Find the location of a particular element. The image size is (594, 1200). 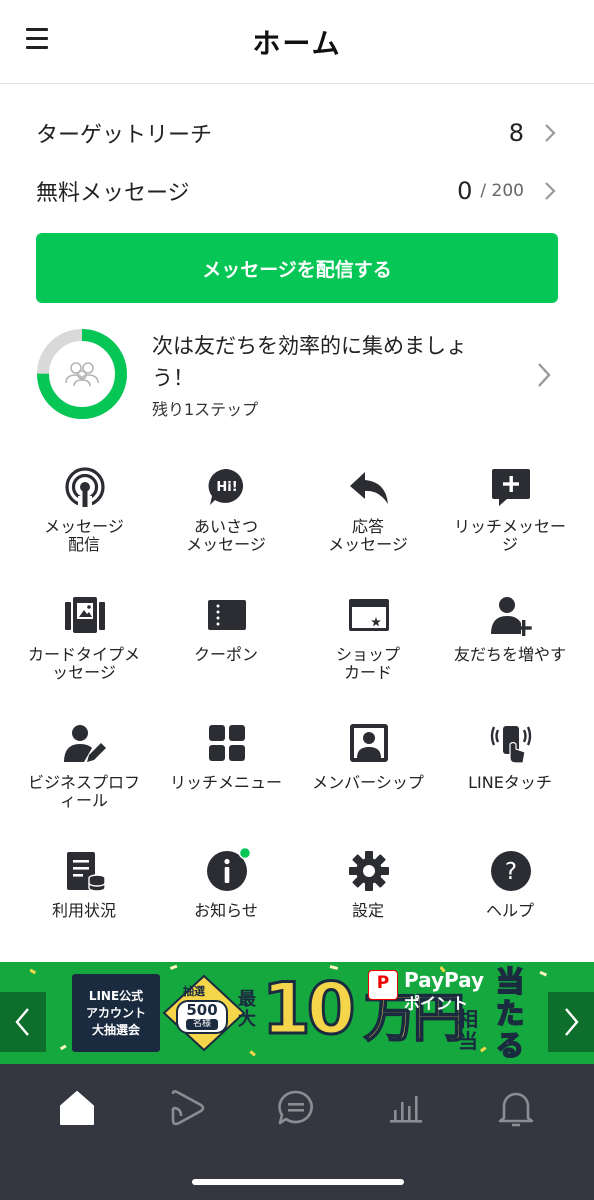

progress-ring is located at coordinates (82, 374).